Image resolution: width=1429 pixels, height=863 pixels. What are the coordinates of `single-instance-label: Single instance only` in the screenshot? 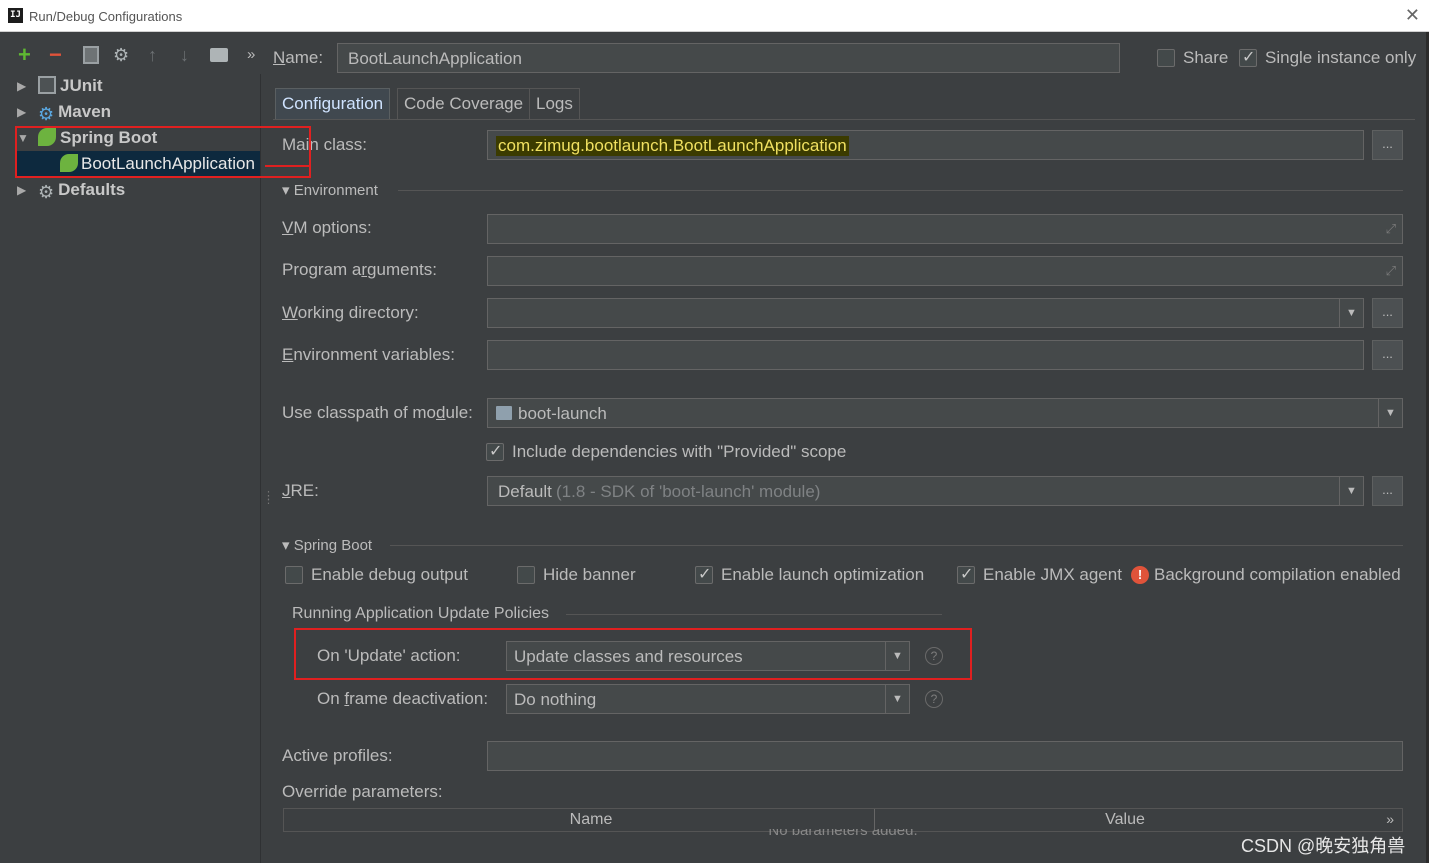 It's located at (1341, 57).